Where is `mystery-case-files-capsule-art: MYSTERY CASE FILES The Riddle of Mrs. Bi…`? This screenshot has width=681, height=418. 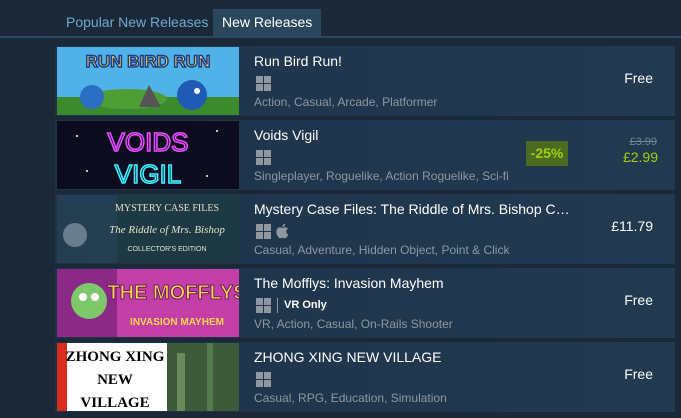
mystery-case-files-capsule-art: MYSTERY CASE FILES The Riddle of Mrs. Bi… is located at coordinates (148, 229).